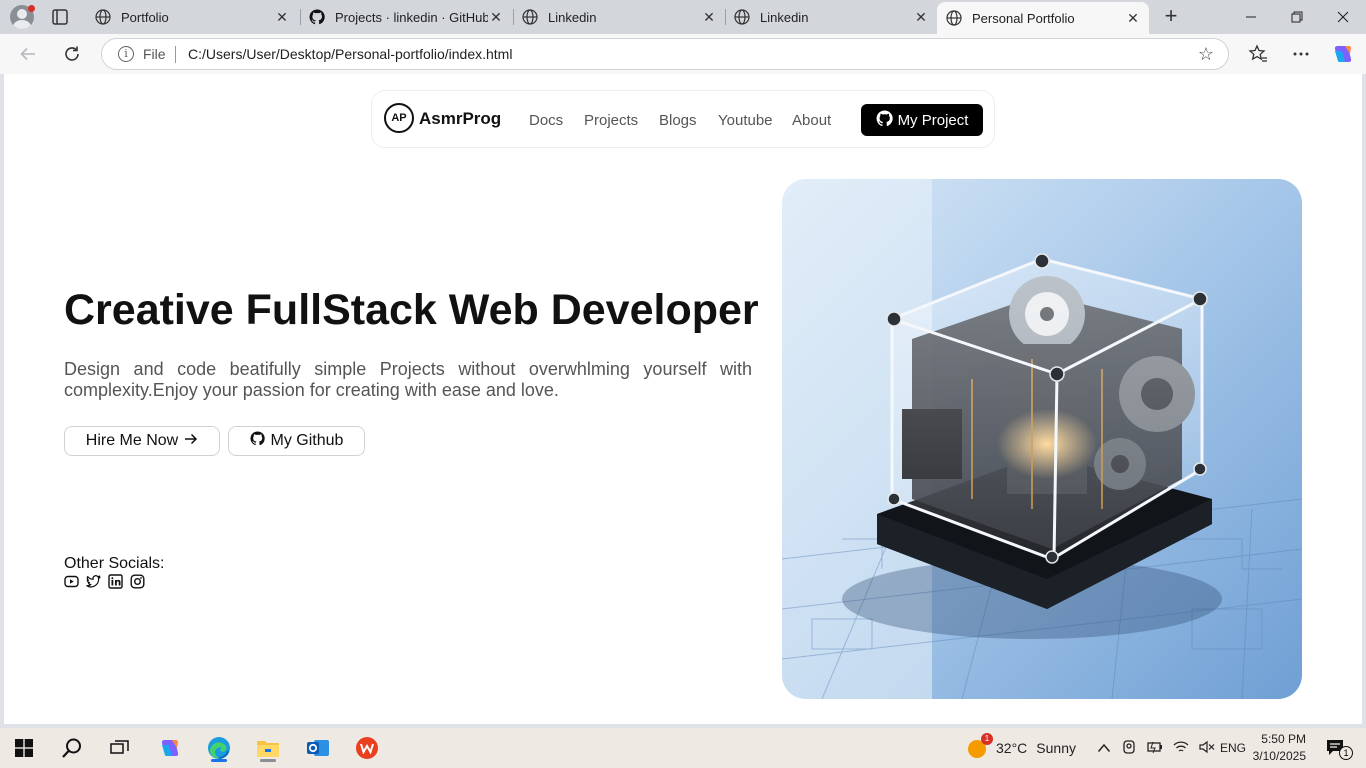 The image size is (1366, 768). Describe the element at coordinates (219, 760) in the screenshot. I see `active-app-indicator` at that location.